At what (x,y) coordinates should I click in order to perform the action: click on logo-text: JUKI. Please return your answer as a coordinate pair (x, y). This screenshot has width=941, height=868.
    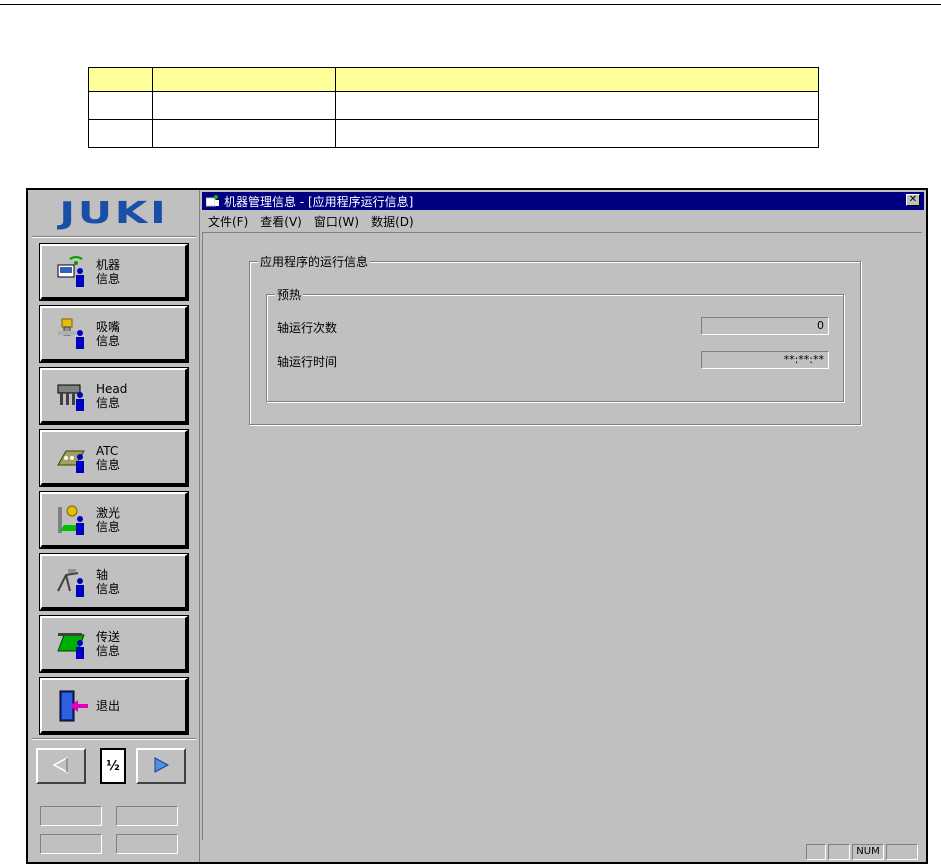
    Looking at the image, I should click on (114, 213).